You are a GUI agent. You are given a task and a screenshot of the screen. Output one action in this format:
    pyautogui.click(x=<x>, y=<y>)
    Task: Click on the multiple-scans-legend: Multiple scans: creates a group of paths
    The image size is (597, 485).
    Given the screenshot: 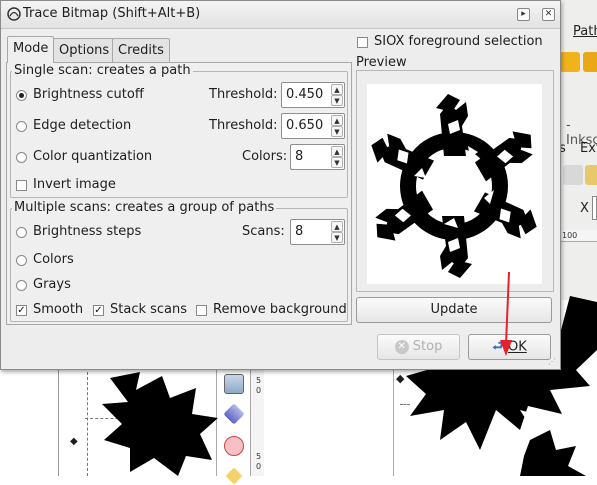 What is the action you would take?
    pyautogui.click(x=144, y=207)
    